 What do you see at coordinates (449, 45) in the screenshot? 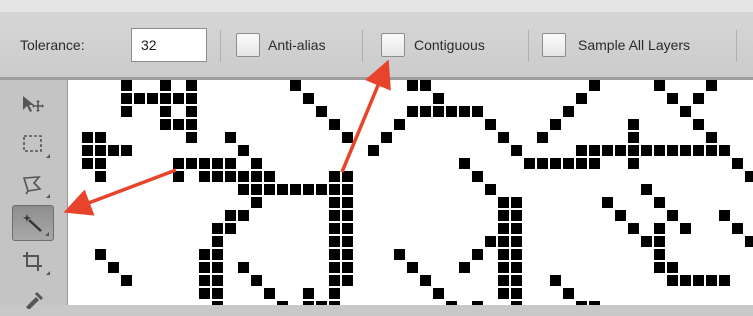
I see `contiguous-label: Contiguous` at bounding box center [449, 45].